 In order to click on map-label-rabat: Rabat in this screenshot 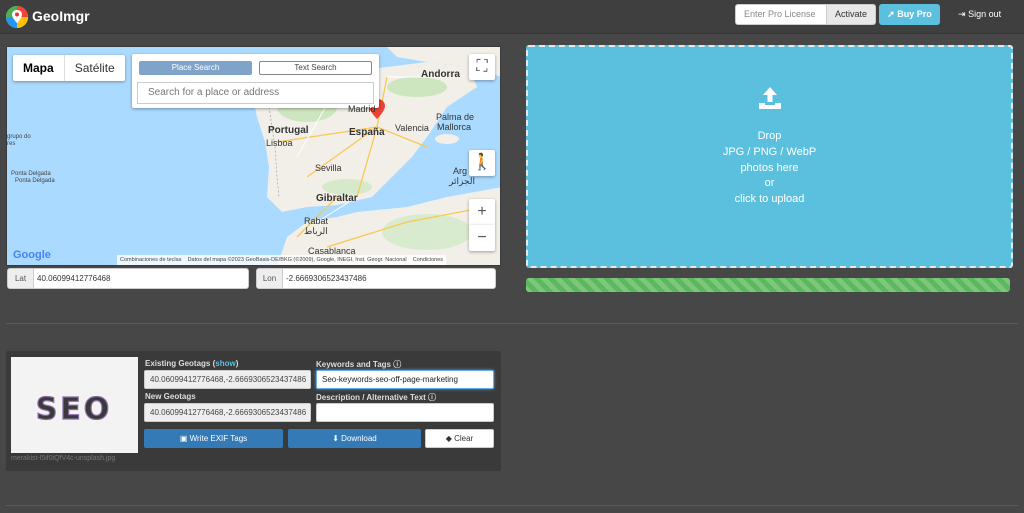, I will do `click(316, 221)`.